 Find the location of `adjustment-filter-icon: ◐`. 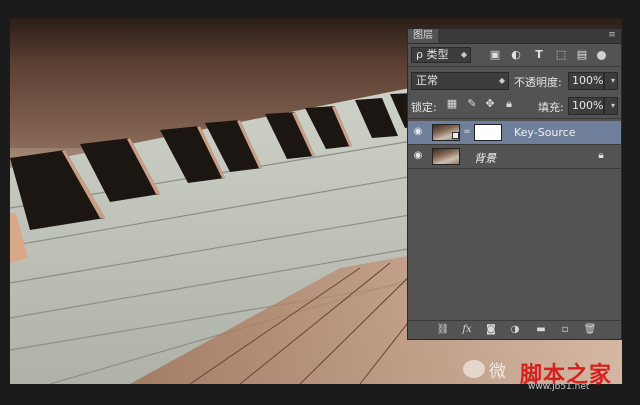

adjustment-filter-icon: ◐ is located at coordinates (516, 55).